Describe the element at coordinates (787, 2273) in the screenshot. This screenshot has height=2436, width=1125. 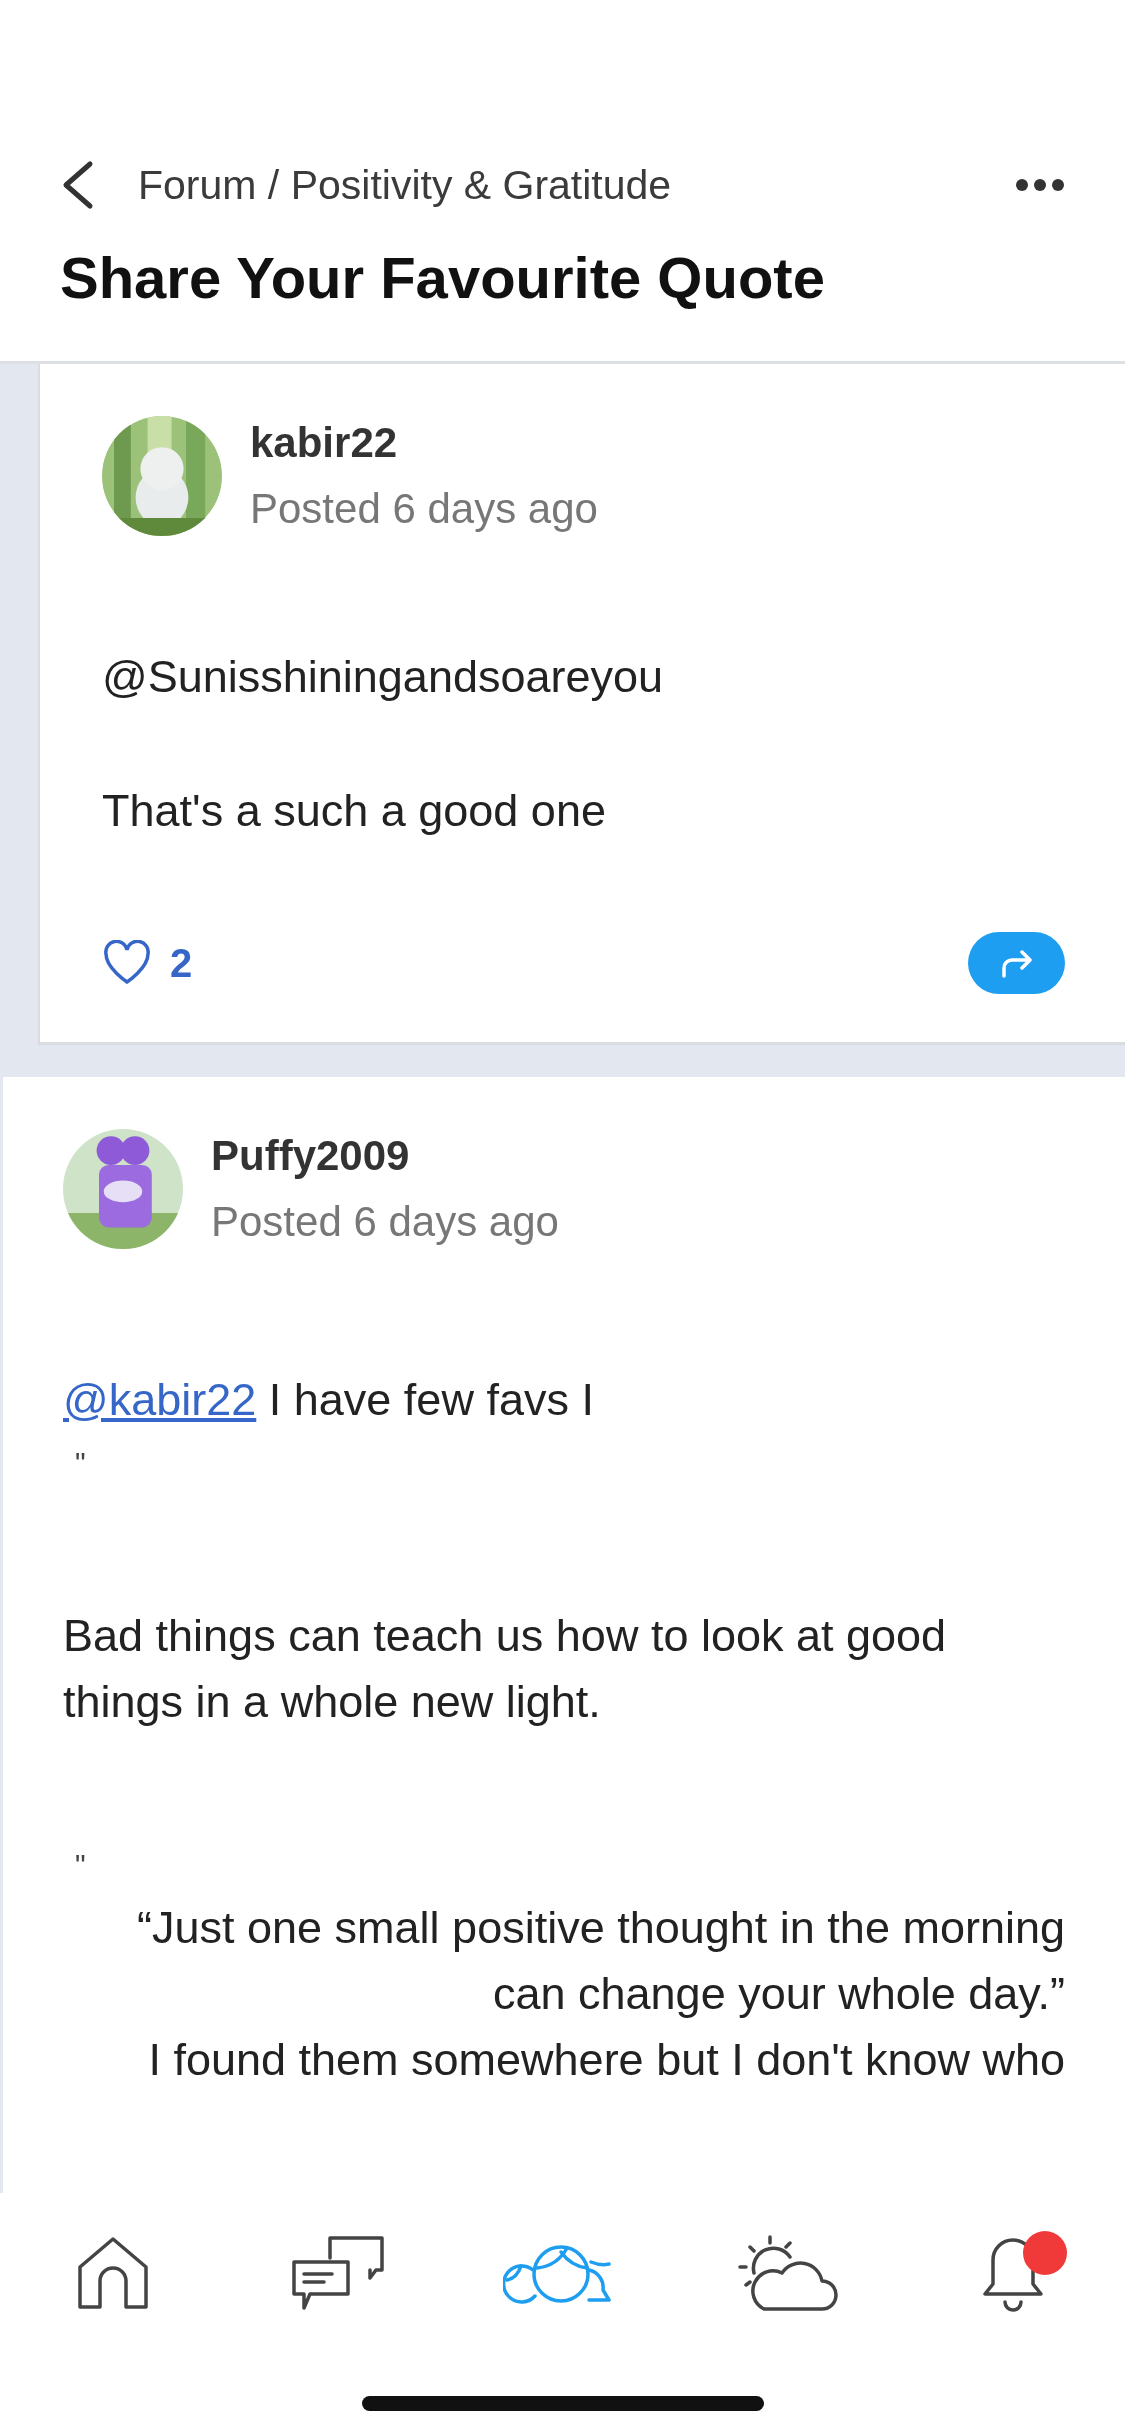
I see `weather-icon` at that location.